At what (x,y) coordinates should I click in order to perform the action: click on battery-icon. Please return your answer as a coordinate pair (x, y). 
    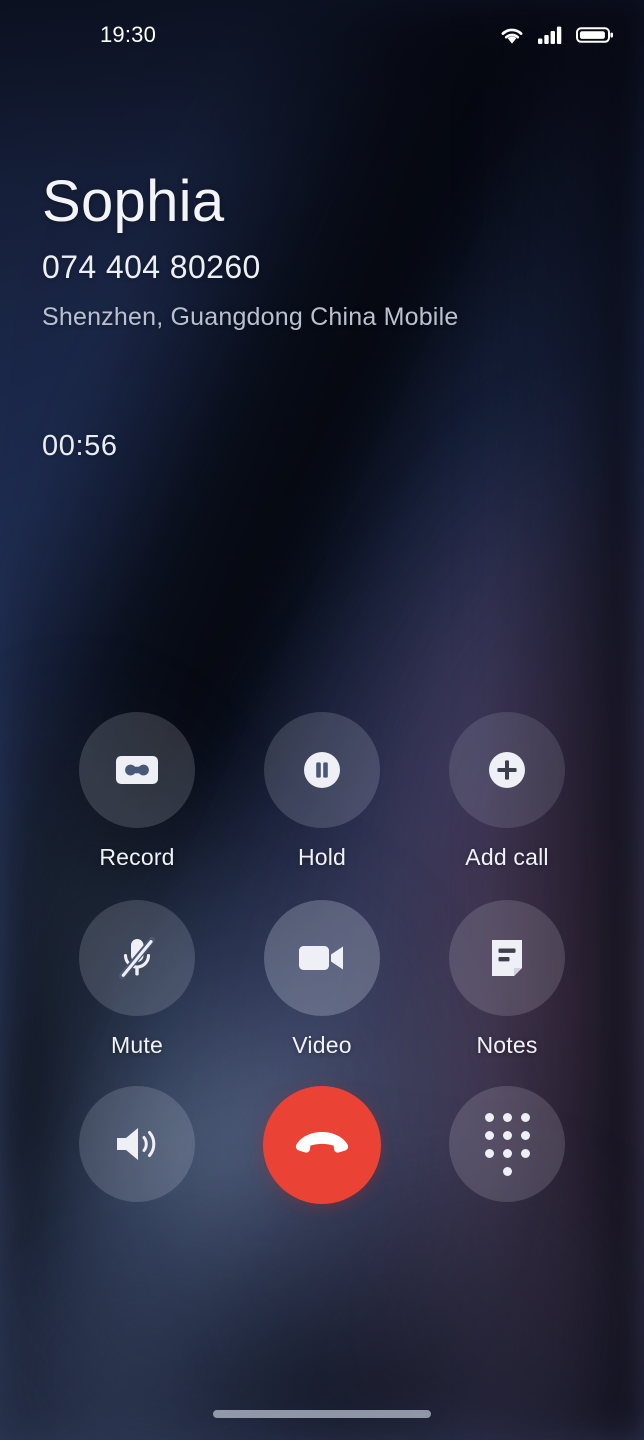
    Looking at the image, I should click on (595, 35).